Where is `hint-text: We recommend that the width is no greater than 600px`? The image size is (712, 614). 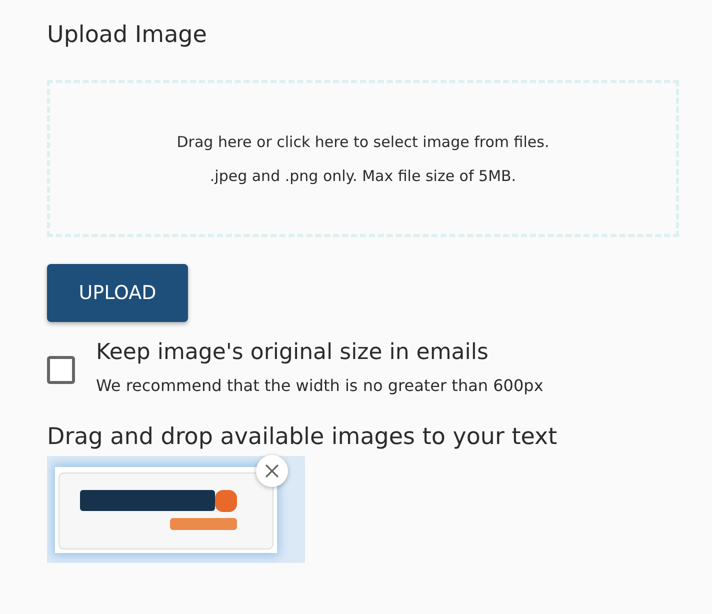 hint-text: We recommend that the width is no greater than 600px is located at coordinates (320, 386).